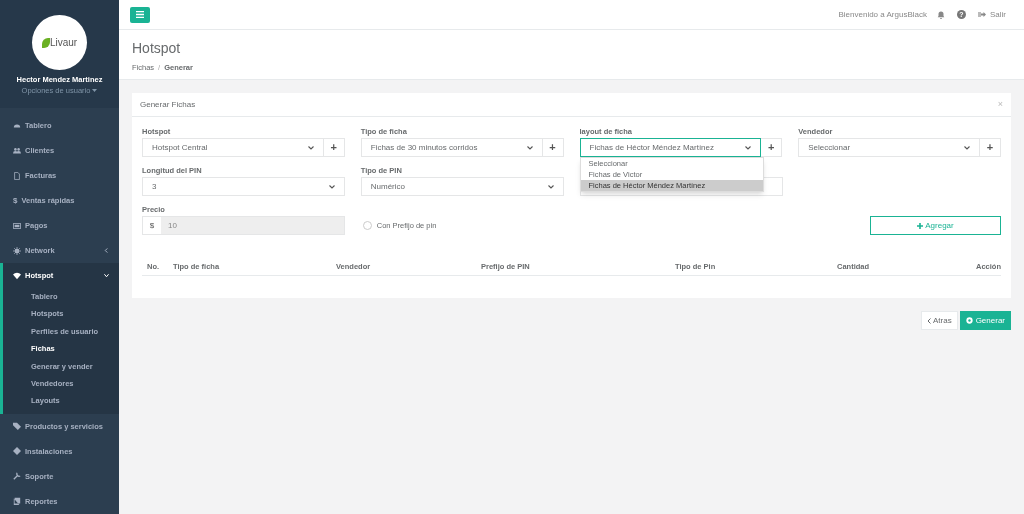 The image size is (1024, 514). I want to click on caret-icon, so click(95, 91).